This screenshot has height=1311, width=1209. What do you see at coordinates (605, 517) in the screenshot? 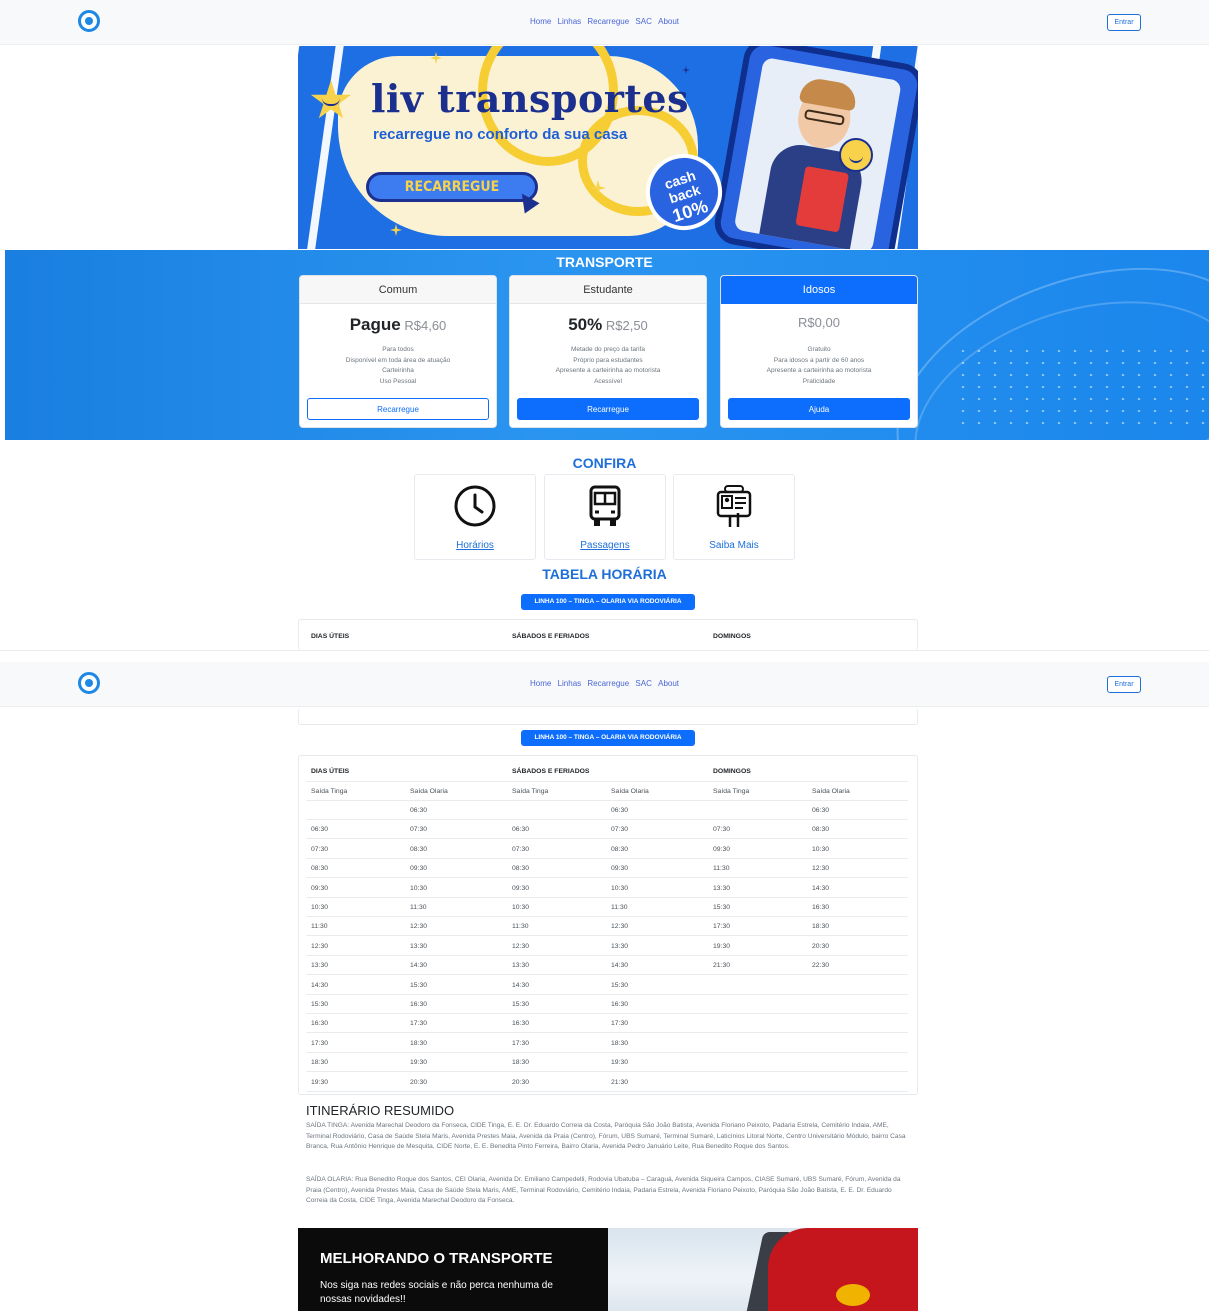
I see `tile-passagens: Passagens` at bounding box center [605, 517].